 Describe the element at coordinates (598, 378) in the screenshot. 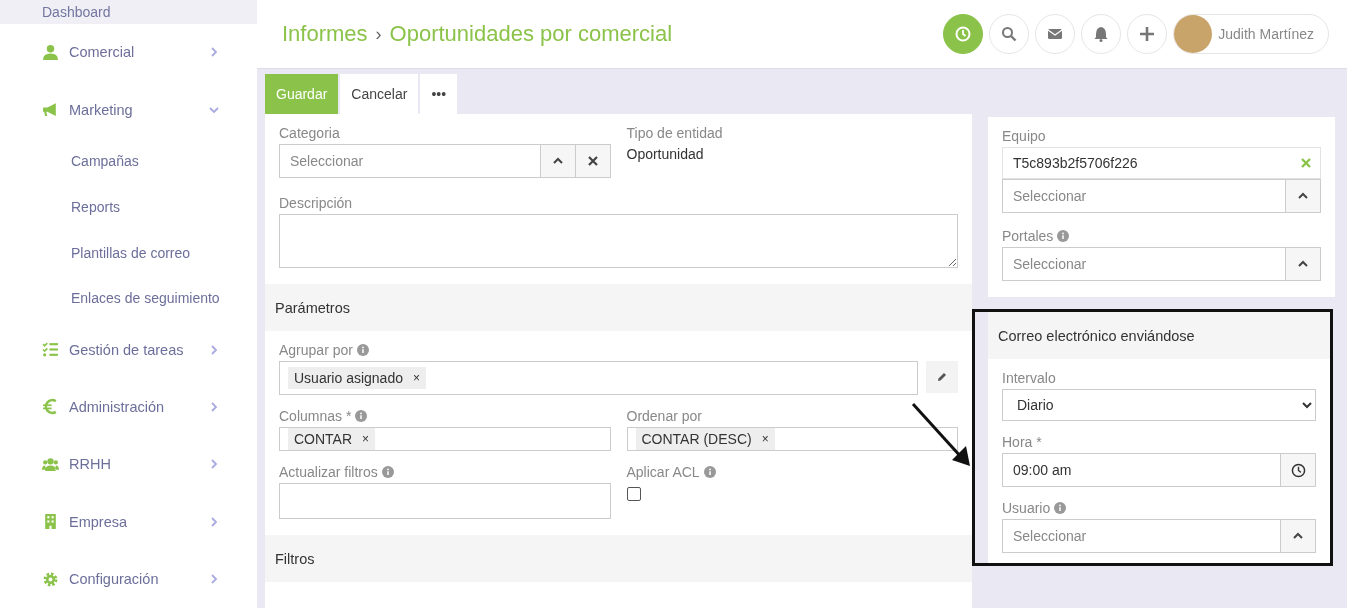

I see `tag-input: Usuario asignado ×` at that location.